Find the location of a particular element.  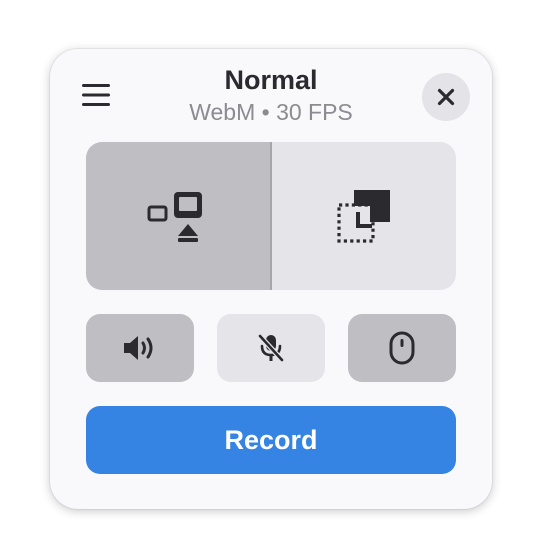

capture-options-row is located at coordinates (271, 348).